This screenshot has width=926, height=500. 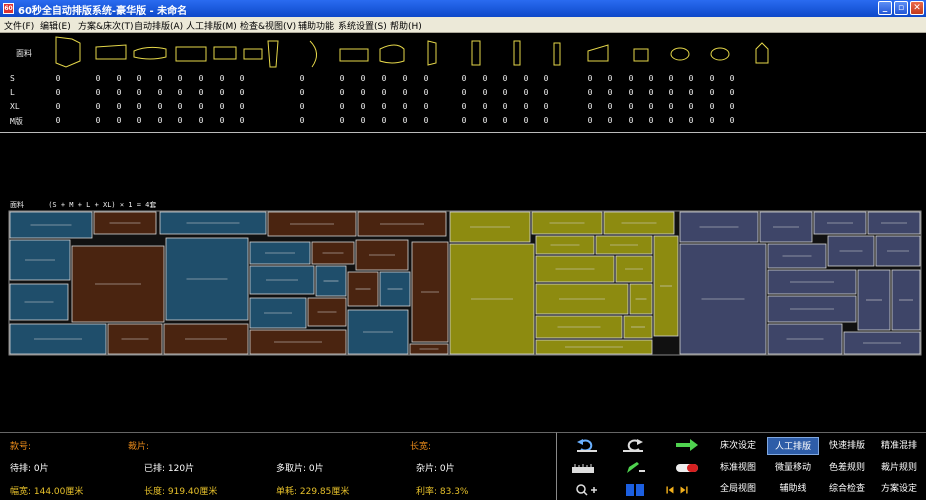 I want to click on color-rule-button: 色差规则, so click(x=847, y=468).